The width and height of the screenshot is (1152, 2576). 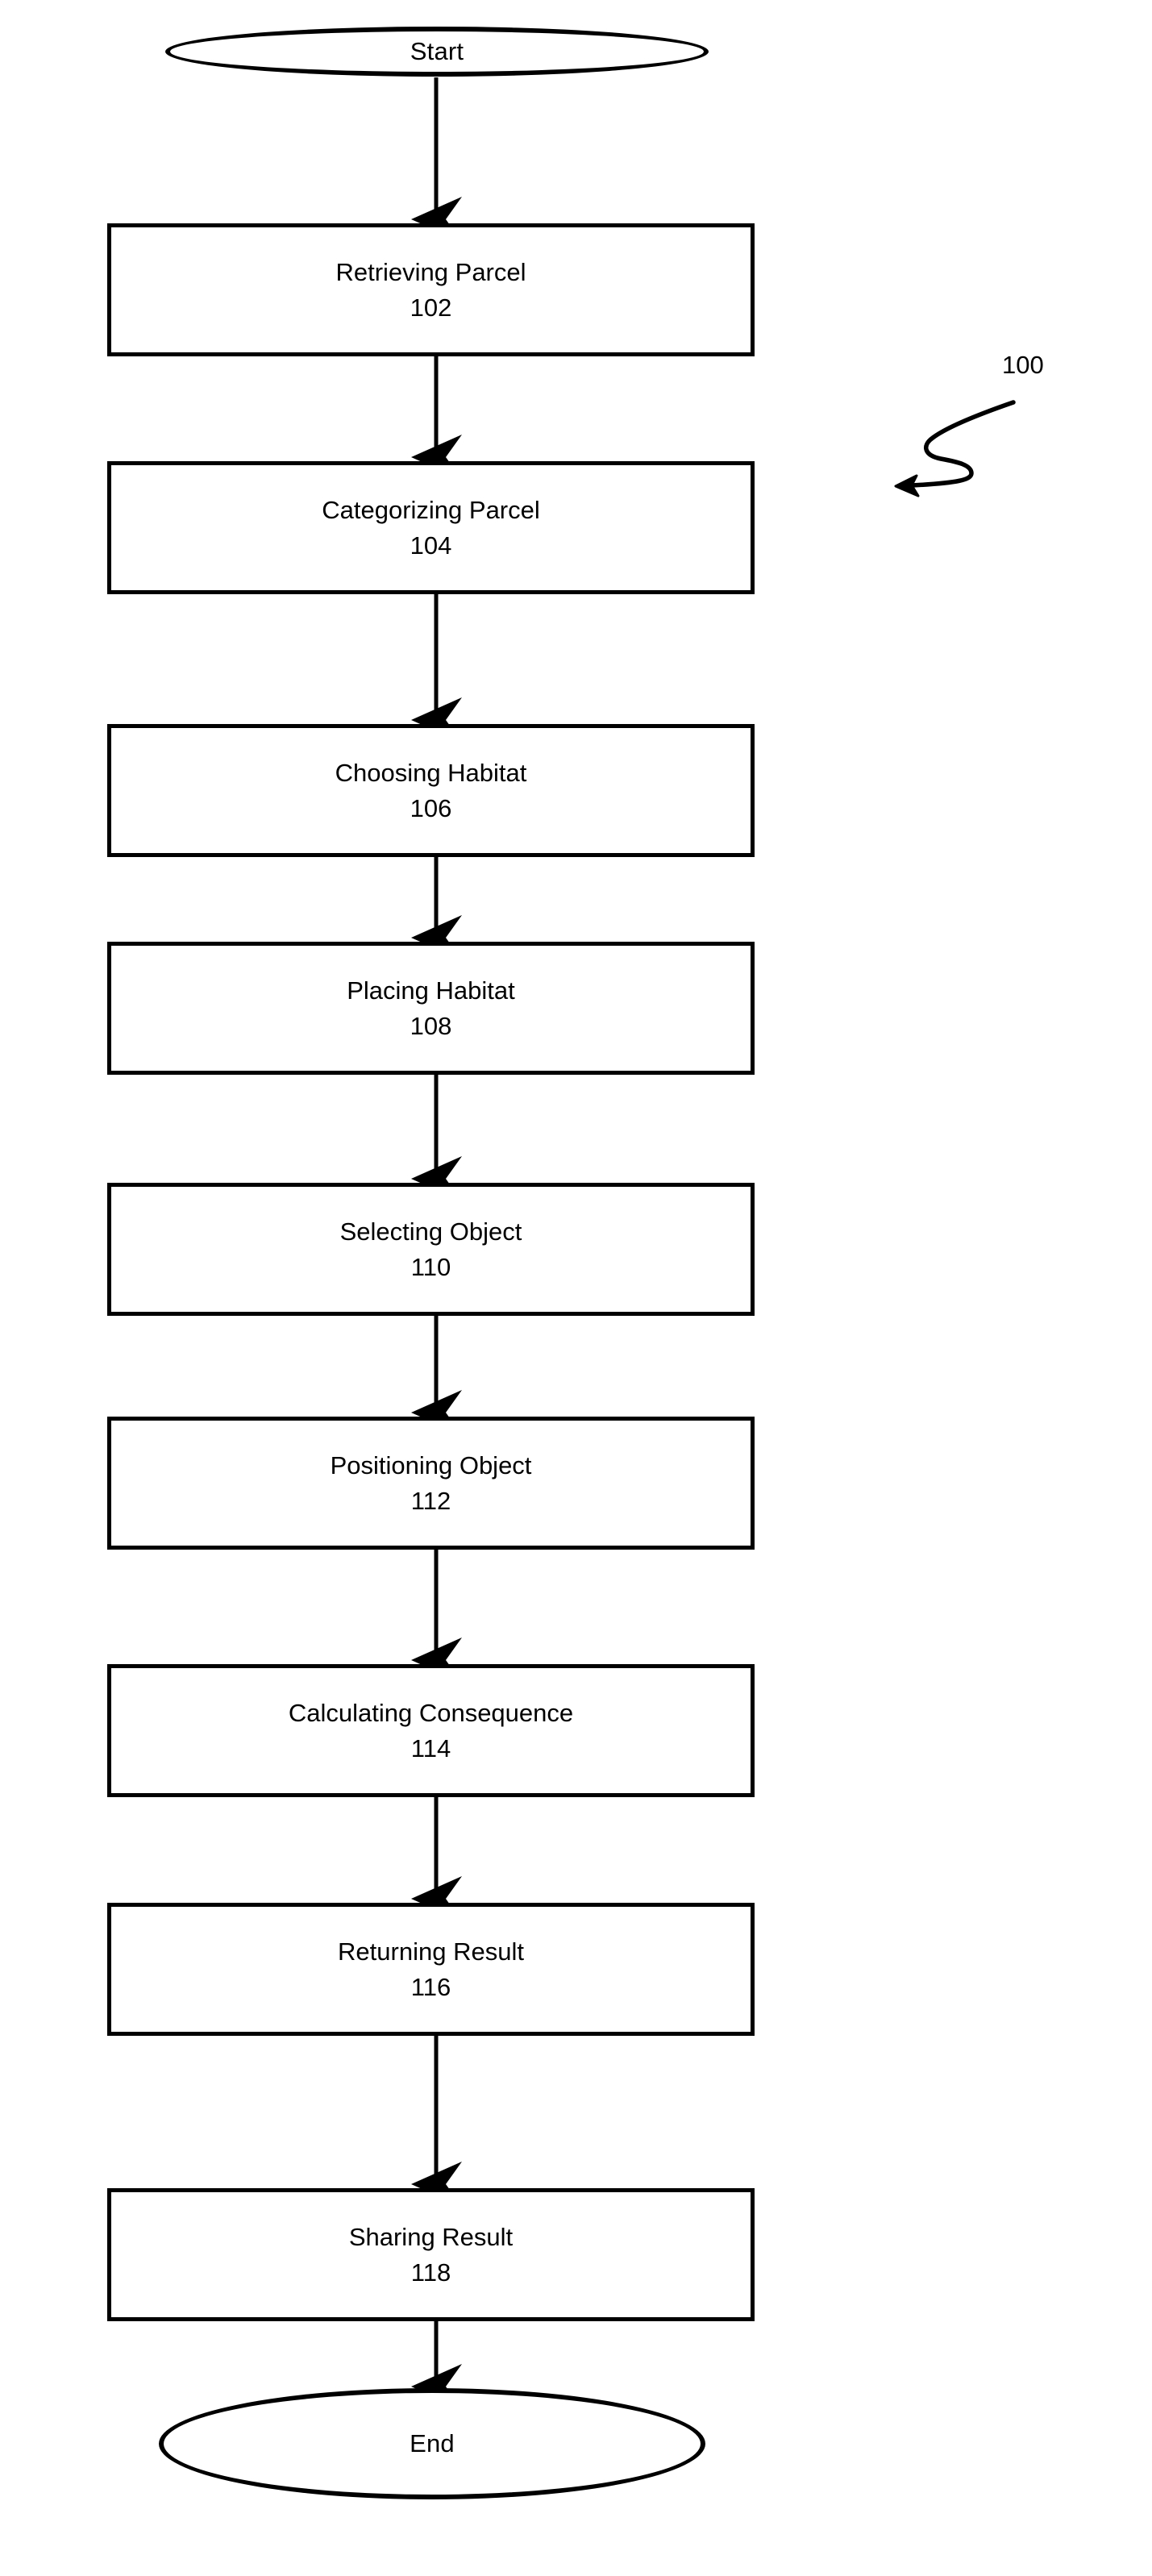 I want to click on node-end: End, so click(x=432, y=2443).